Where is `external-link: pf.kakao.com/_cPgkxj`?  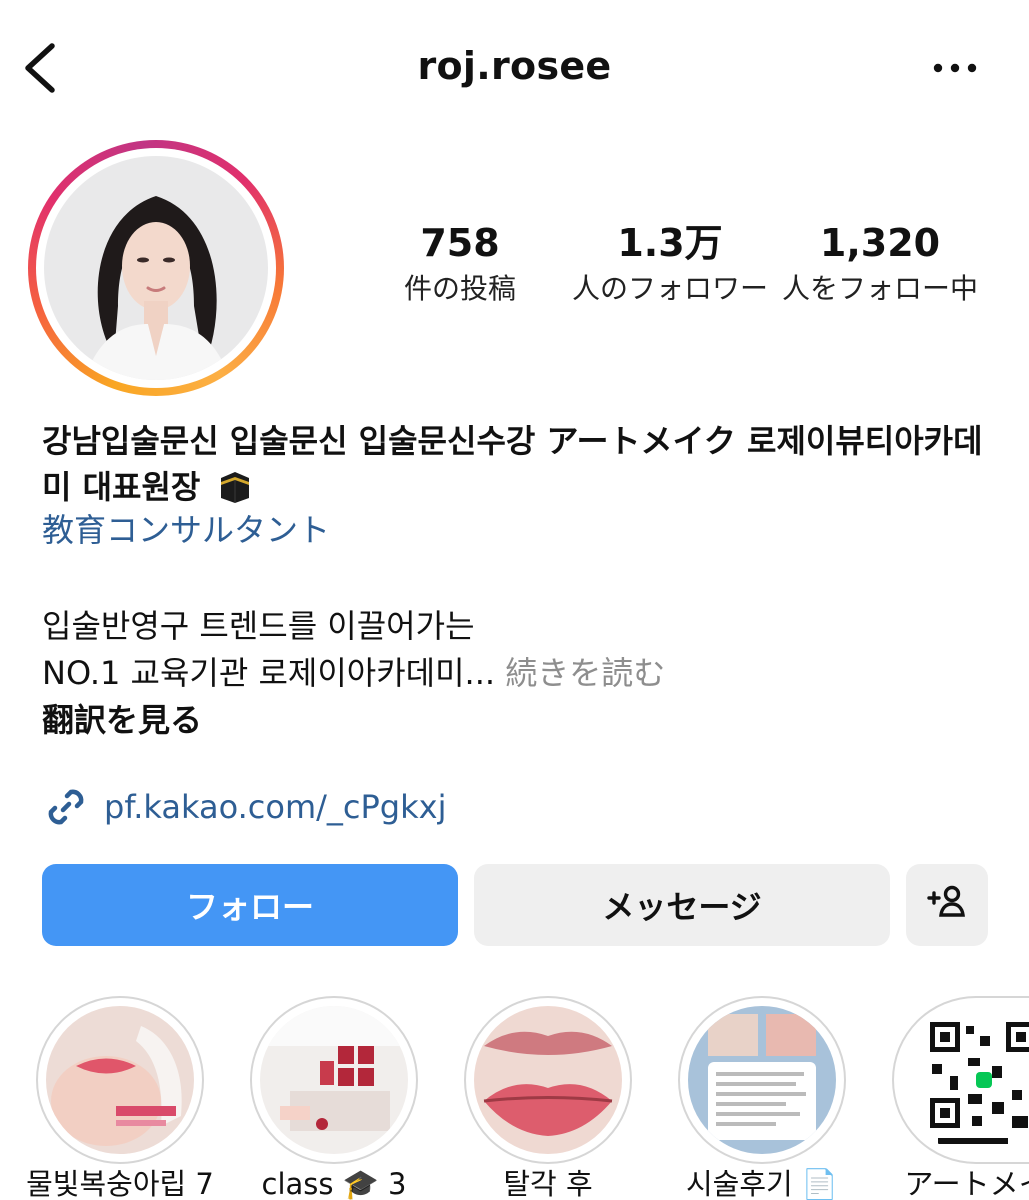 external-link: pf.kakao.com/_cPgkxj is located at coordinates (244, 807).